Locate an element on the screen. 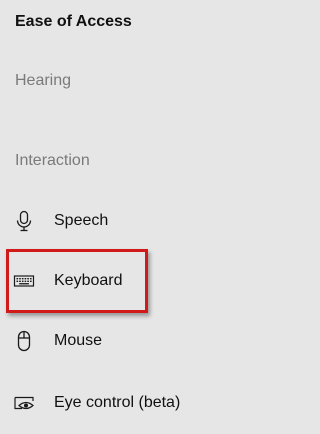 The image size is (320, 434). sidebar-item-mouse: Mouse is located at coordinates (112, 341).